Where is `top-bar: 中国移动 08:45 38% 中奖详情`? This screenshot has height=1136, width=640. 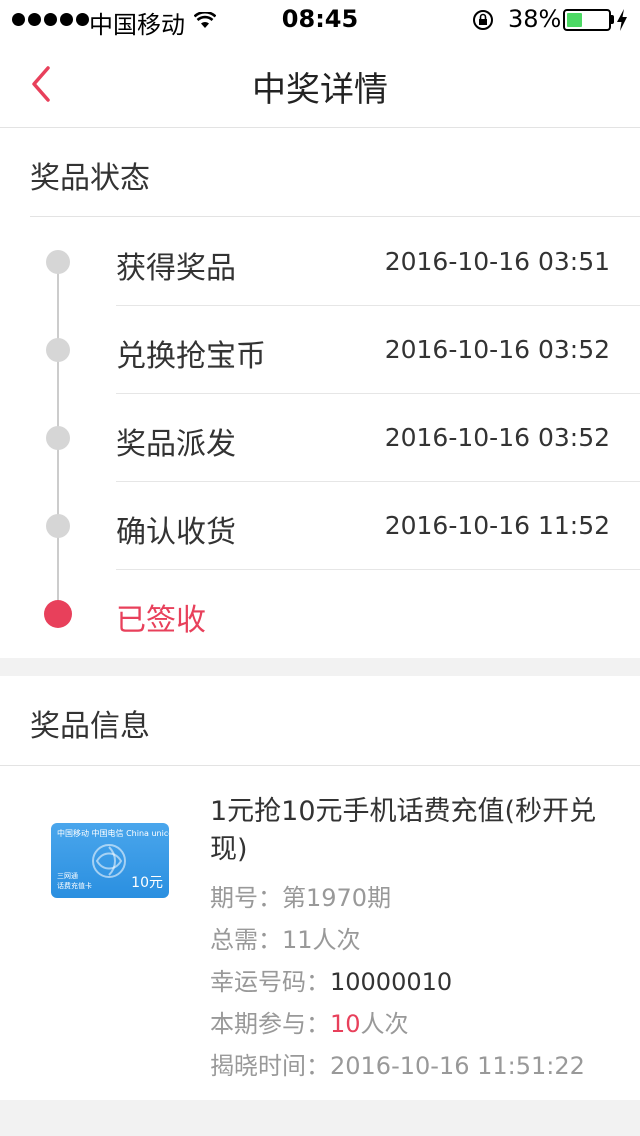 top-bar: 中国移动 08:45 38% 中奖详情 is located at coordinates (320, 64).